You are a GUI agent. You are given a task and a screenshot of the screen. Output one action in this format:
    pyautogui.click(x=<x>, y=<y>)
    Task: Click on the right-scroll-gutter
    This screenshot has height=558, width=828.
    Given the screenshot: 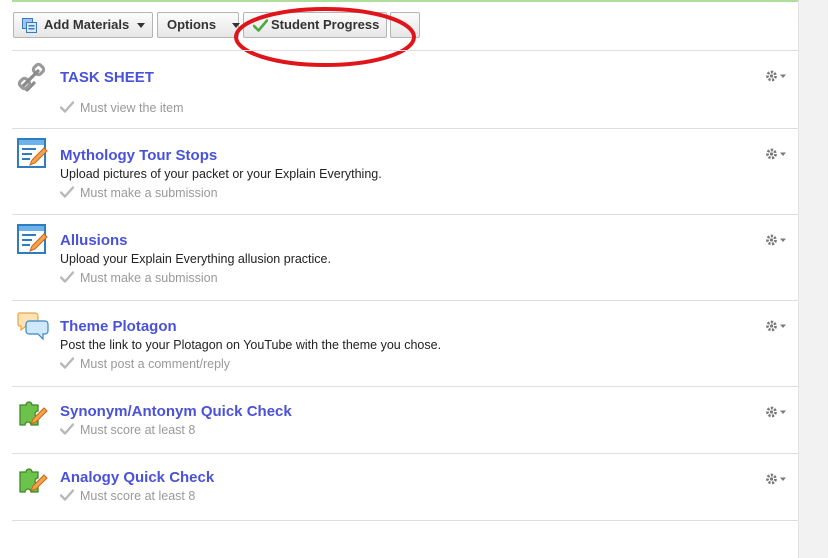 What is the action you would take?
    pyautogui.click(x=813, y=279)
    